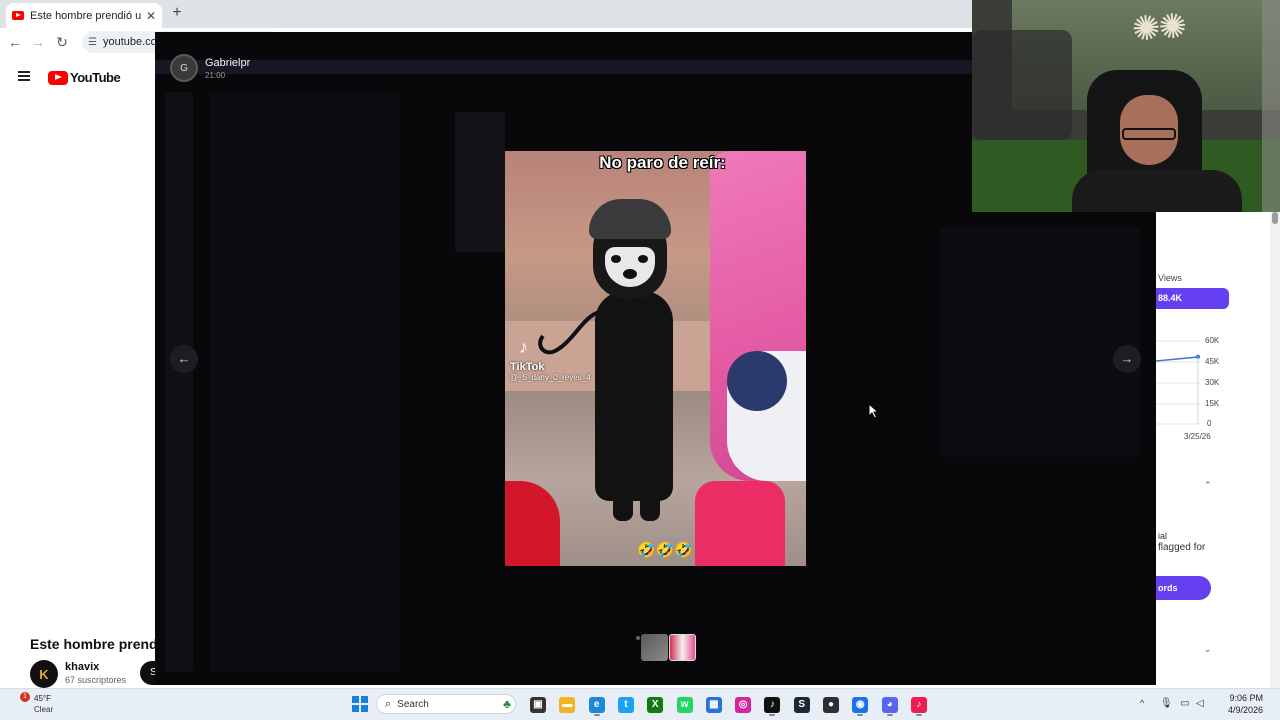  Describe the element at coordinates (1240, 710) in the screenshot. I see `clock-date: 4/9/2026` at that location.